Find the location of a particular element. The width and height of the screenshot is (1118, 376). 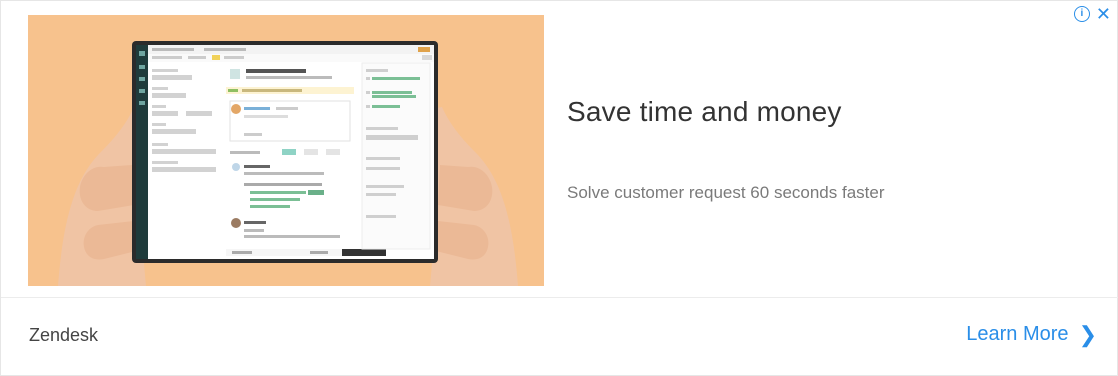

ad-choices: i ✕ is located at coordinates (1092, 14).